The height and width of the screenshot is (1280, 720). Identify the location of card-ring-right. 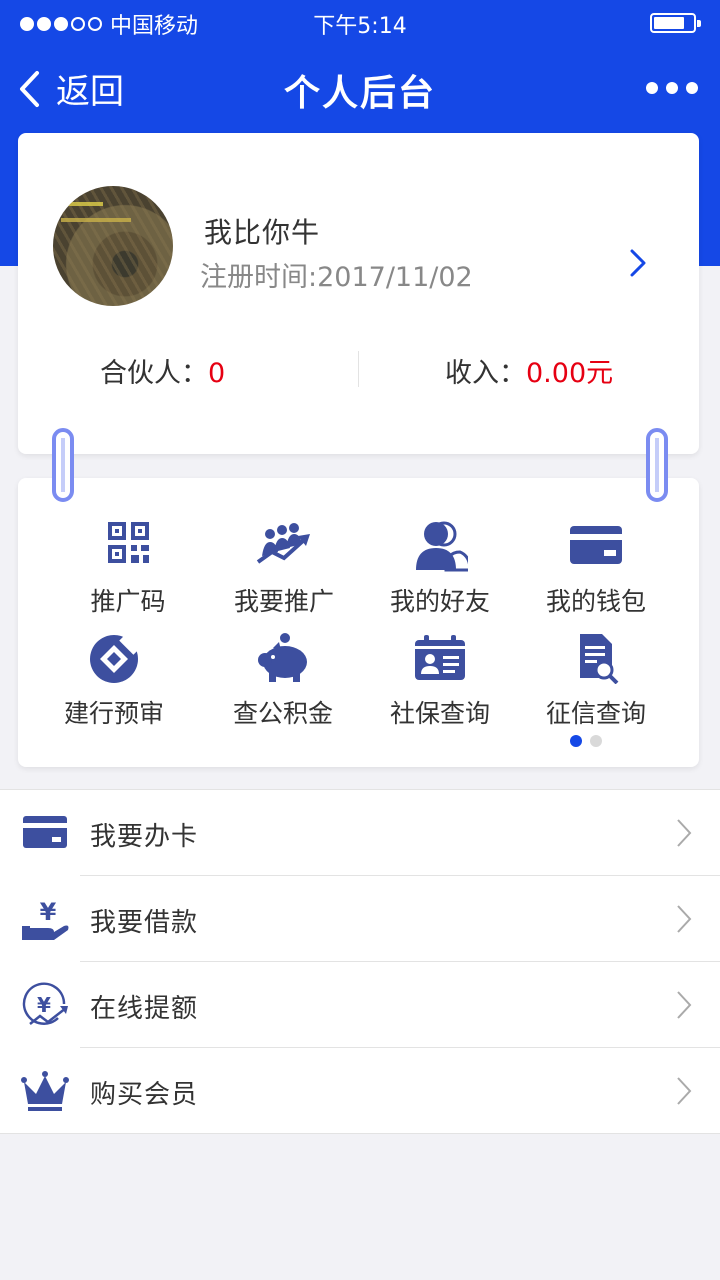
(657, 465).